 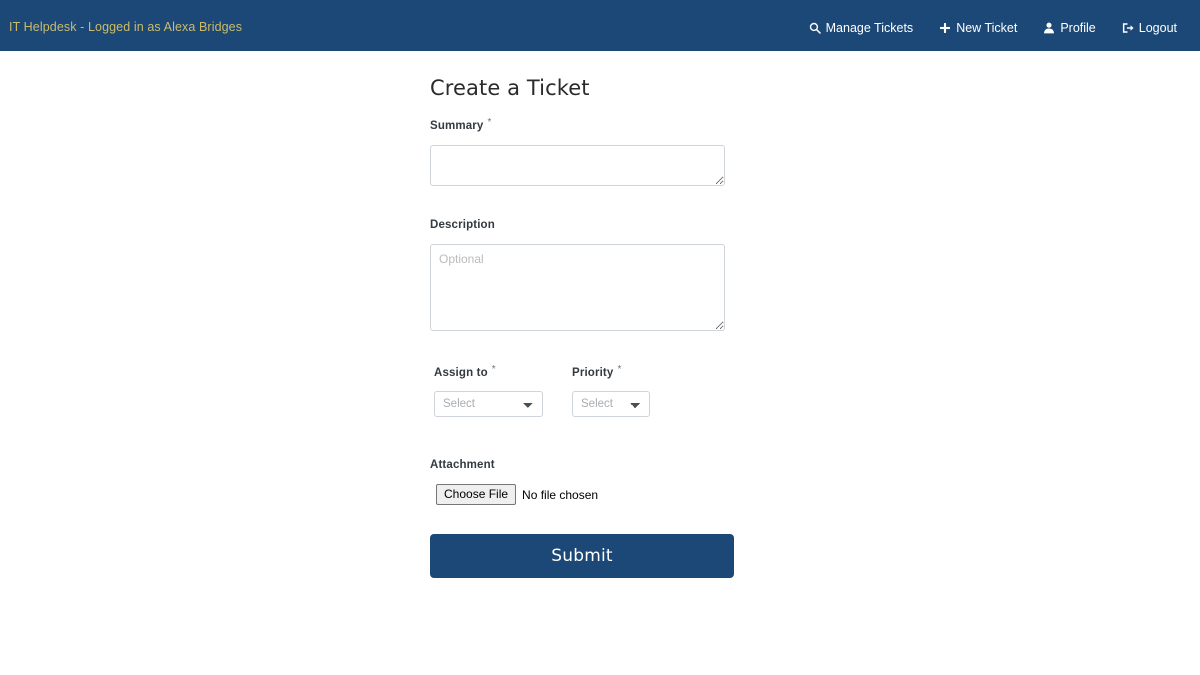 I want to click on file-status-text: No file chosen, so click(x=560, y=494).